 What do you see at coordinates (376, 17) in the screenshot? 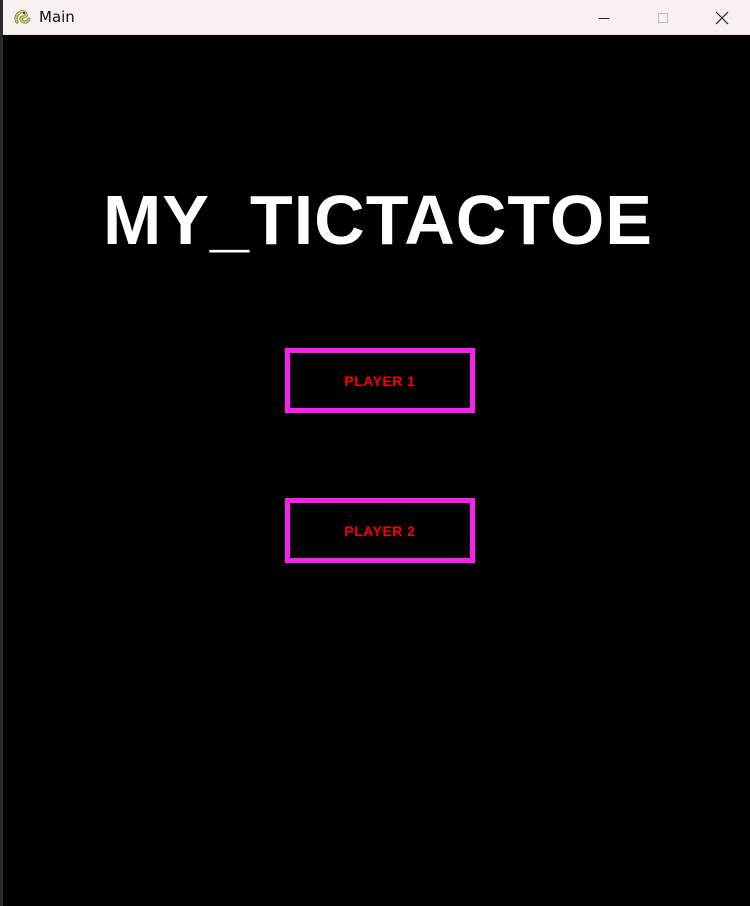
I see `title-bar: Main` at bounding box center [376, 17].